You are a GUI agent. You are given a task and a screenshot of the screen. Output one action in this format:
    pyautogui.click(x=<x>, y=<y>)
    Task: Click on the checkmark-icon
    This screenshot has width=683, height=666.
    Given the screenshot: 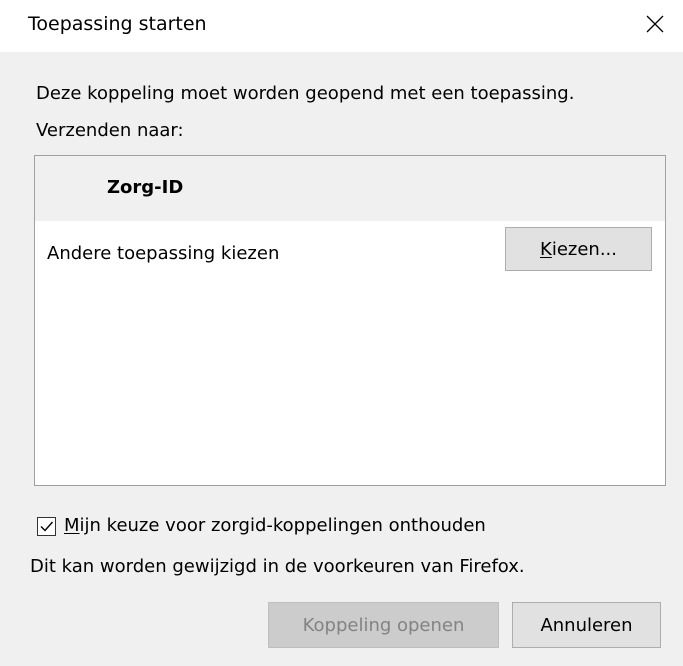 What is the action you would take?
    pyautogui.click(x=47, y=526)
    